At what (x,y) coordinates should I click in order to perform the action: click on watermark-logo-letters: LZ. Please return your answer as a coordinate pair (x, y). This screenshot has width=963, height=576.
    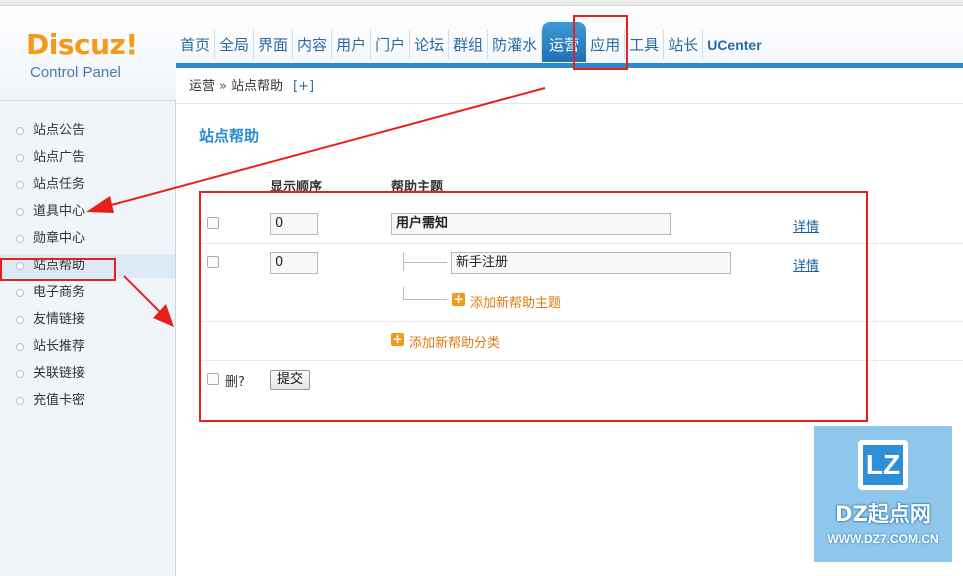
    Looking at the image, I should click on (883, 465).